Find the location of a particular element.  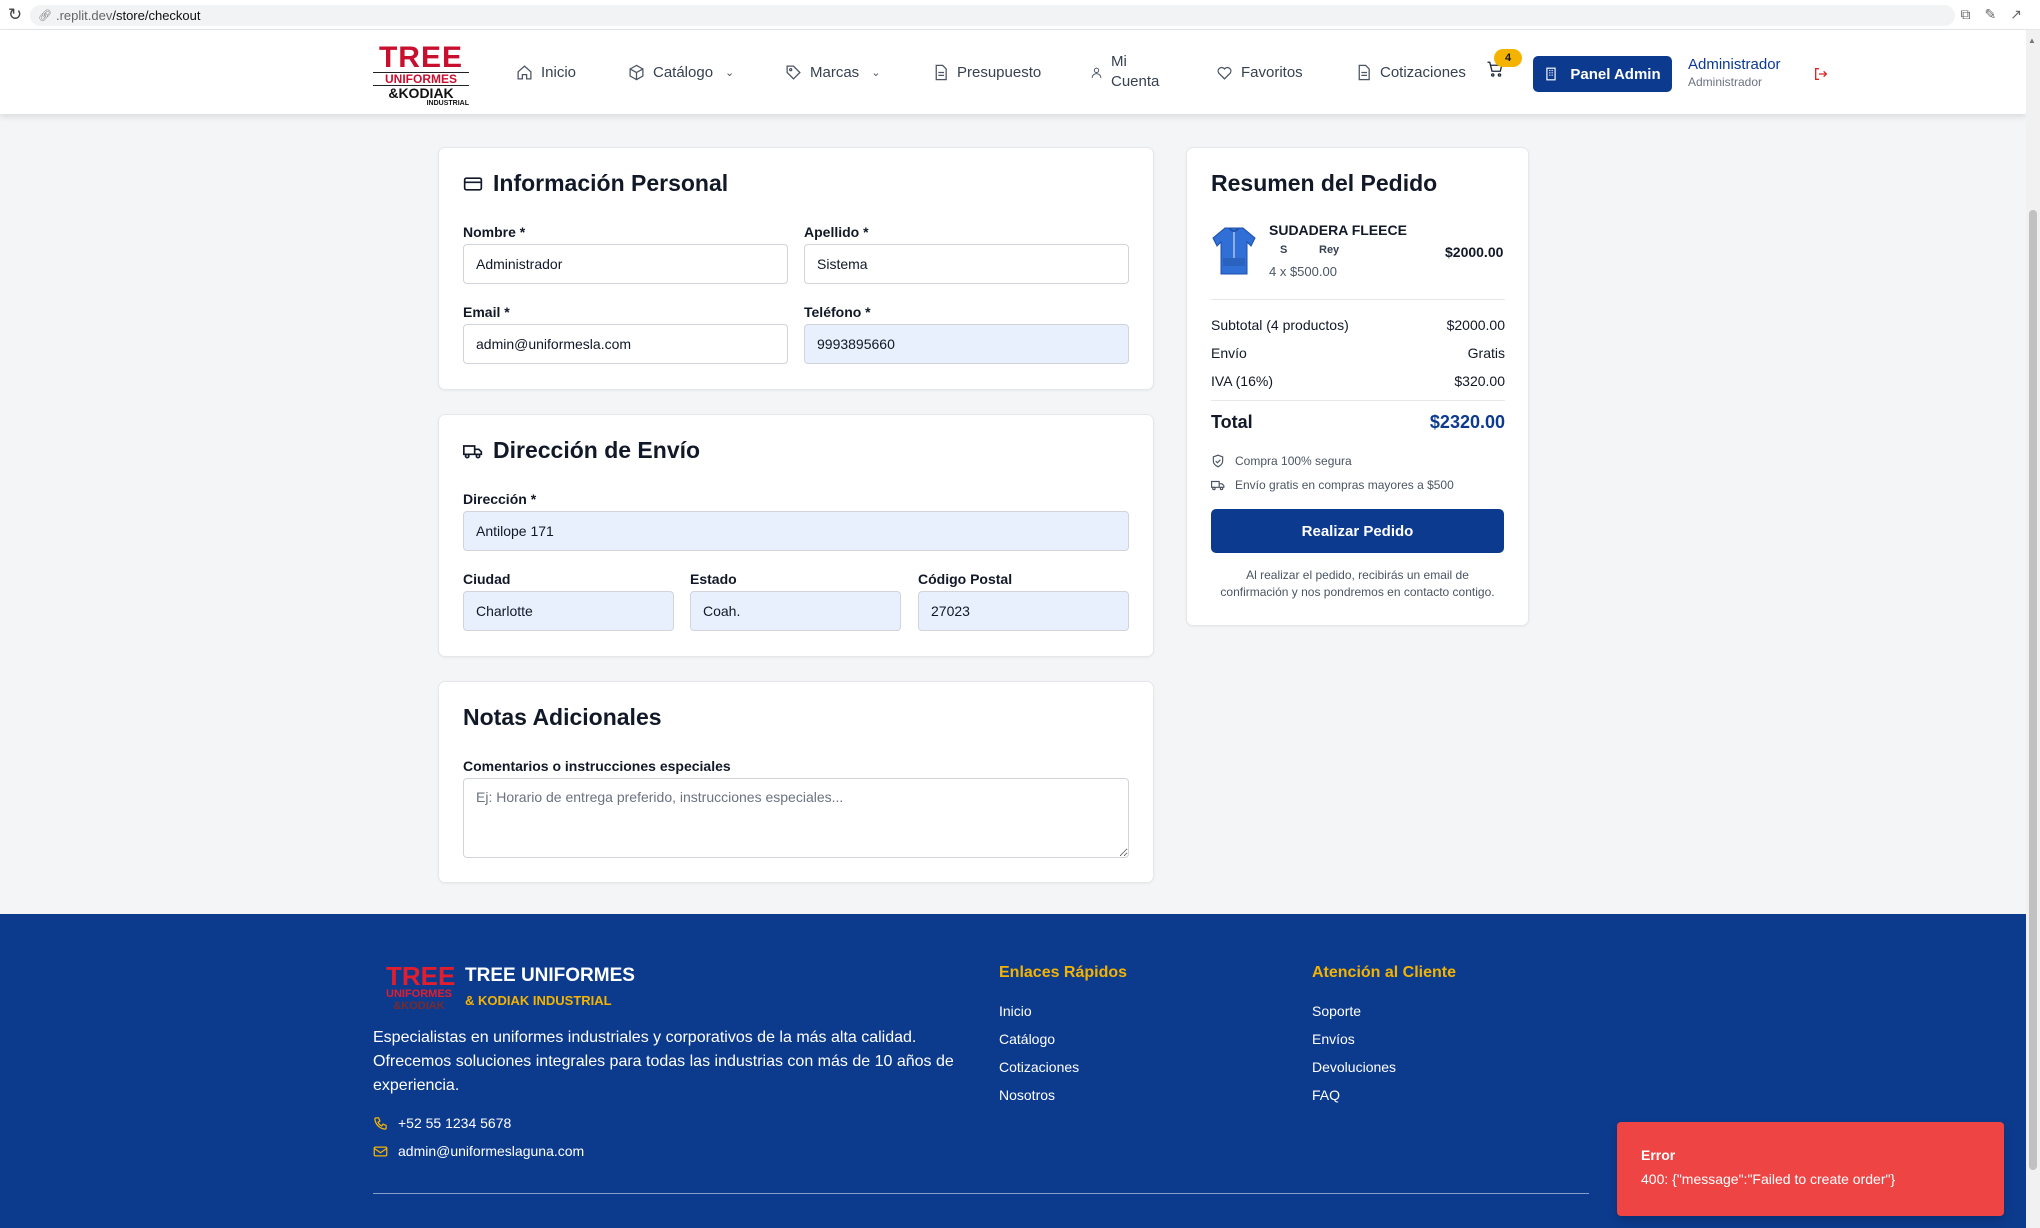

nav-mi-cuenta: Mi Cuenta is located at coordinates (1124, 72).